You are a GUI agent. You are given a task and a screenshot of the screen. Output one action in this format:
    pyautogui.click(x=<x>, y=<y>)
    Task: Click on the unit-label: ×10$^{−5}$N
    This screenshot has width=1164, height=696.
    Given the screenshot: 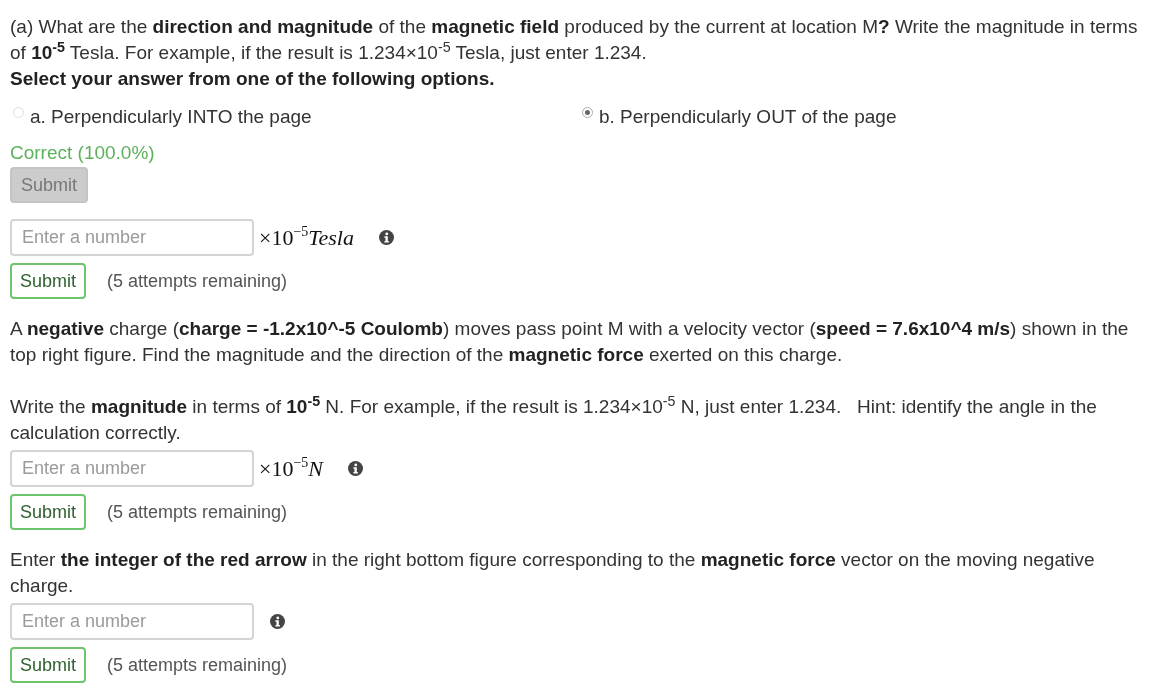 What is the action you would take?
    pyautogui.click(x=291, y=468)
    